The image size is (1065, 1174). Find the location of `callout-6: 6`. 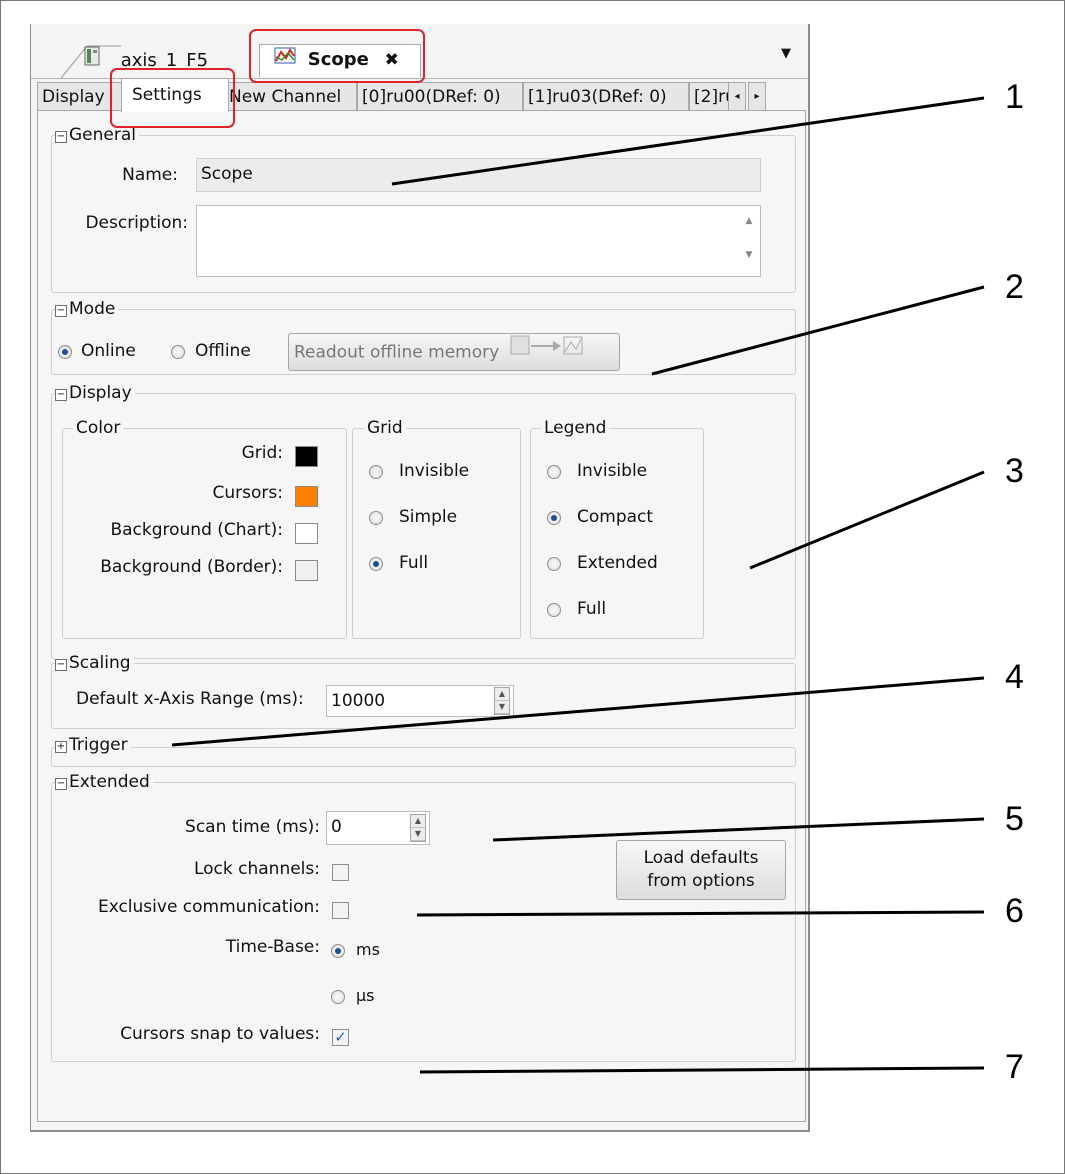

callout-6: 6 is located at coordinates (1014, 911).